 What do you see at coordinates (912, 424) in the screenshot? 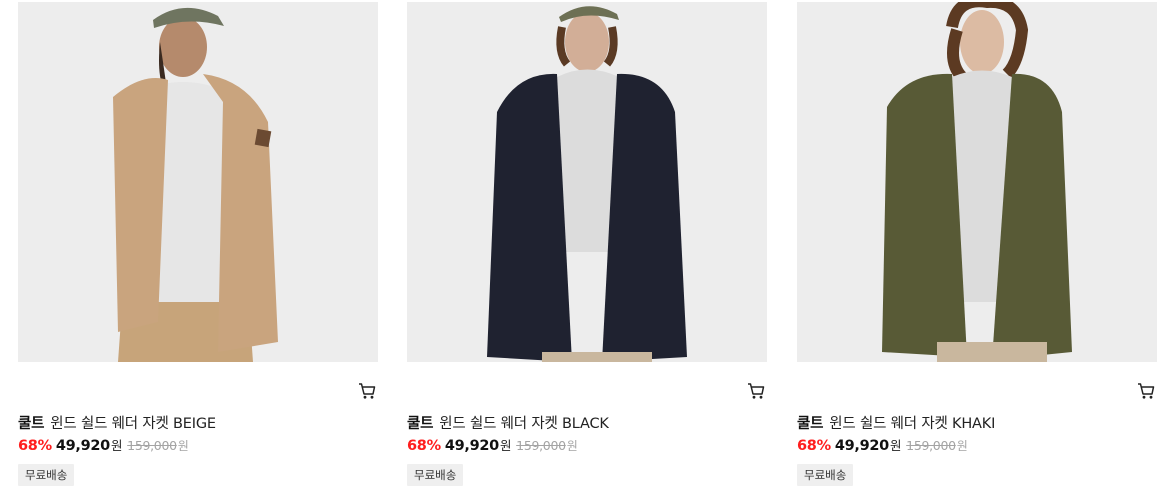
I see `product-name: 윈드 쉴드 웨더 자켓 KHAKI` at bounding box center [912, 424].